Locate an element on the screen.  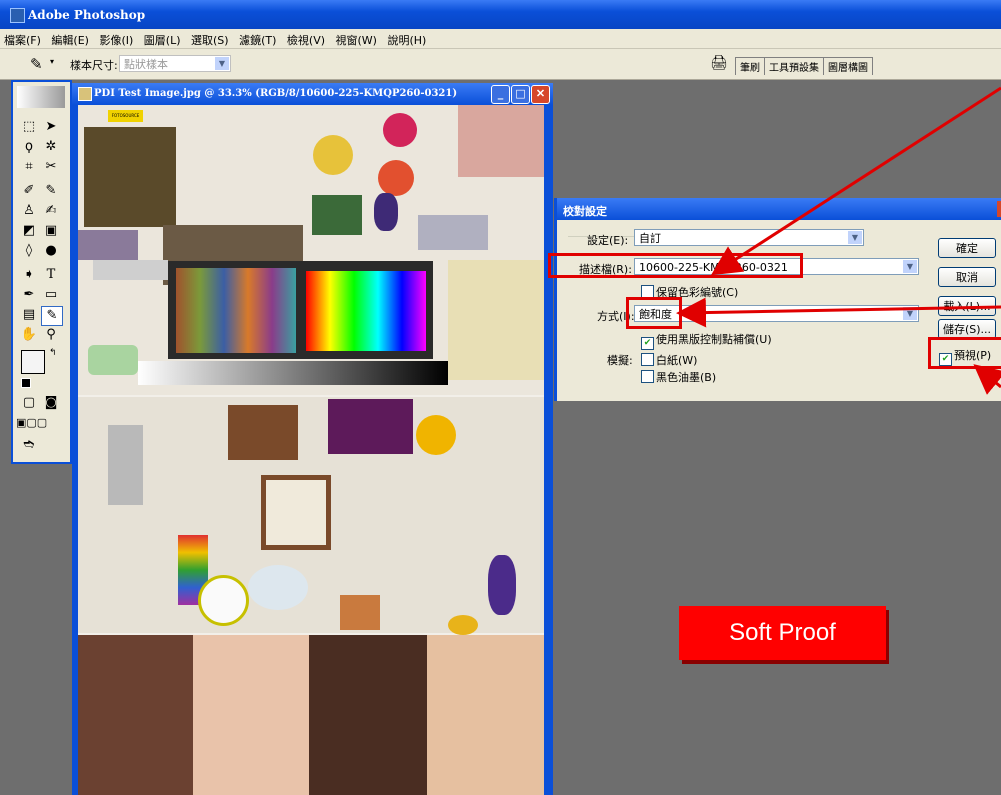
arrow-to-profile is located at coordinates (855, 181).